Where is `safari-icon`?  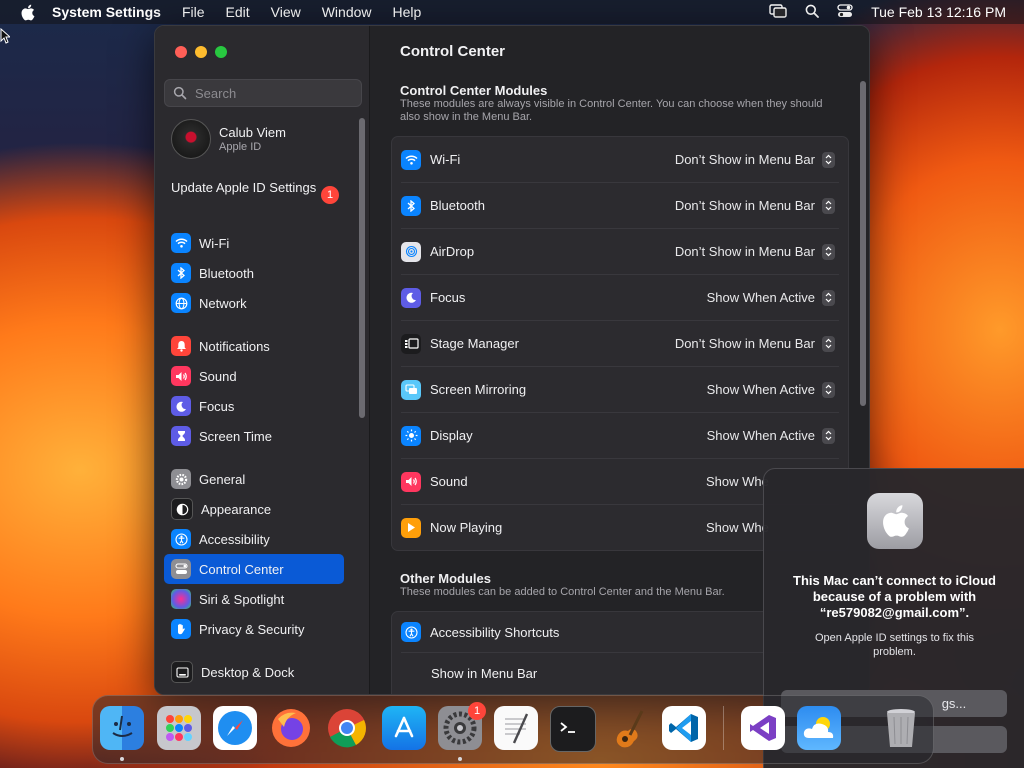
safari-icon is located at coordinates (235, 728).